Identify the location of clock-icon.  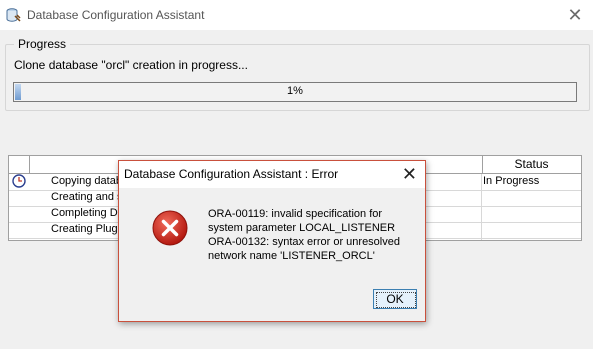
(19, 181).